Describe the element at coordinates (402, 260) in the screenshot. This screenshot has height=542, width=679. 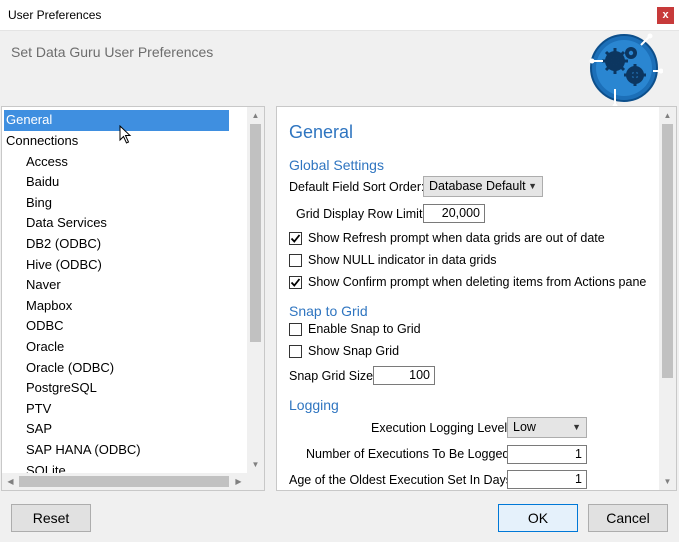
I see `show-null-label: Show NULL indicator in data grids` at that location.